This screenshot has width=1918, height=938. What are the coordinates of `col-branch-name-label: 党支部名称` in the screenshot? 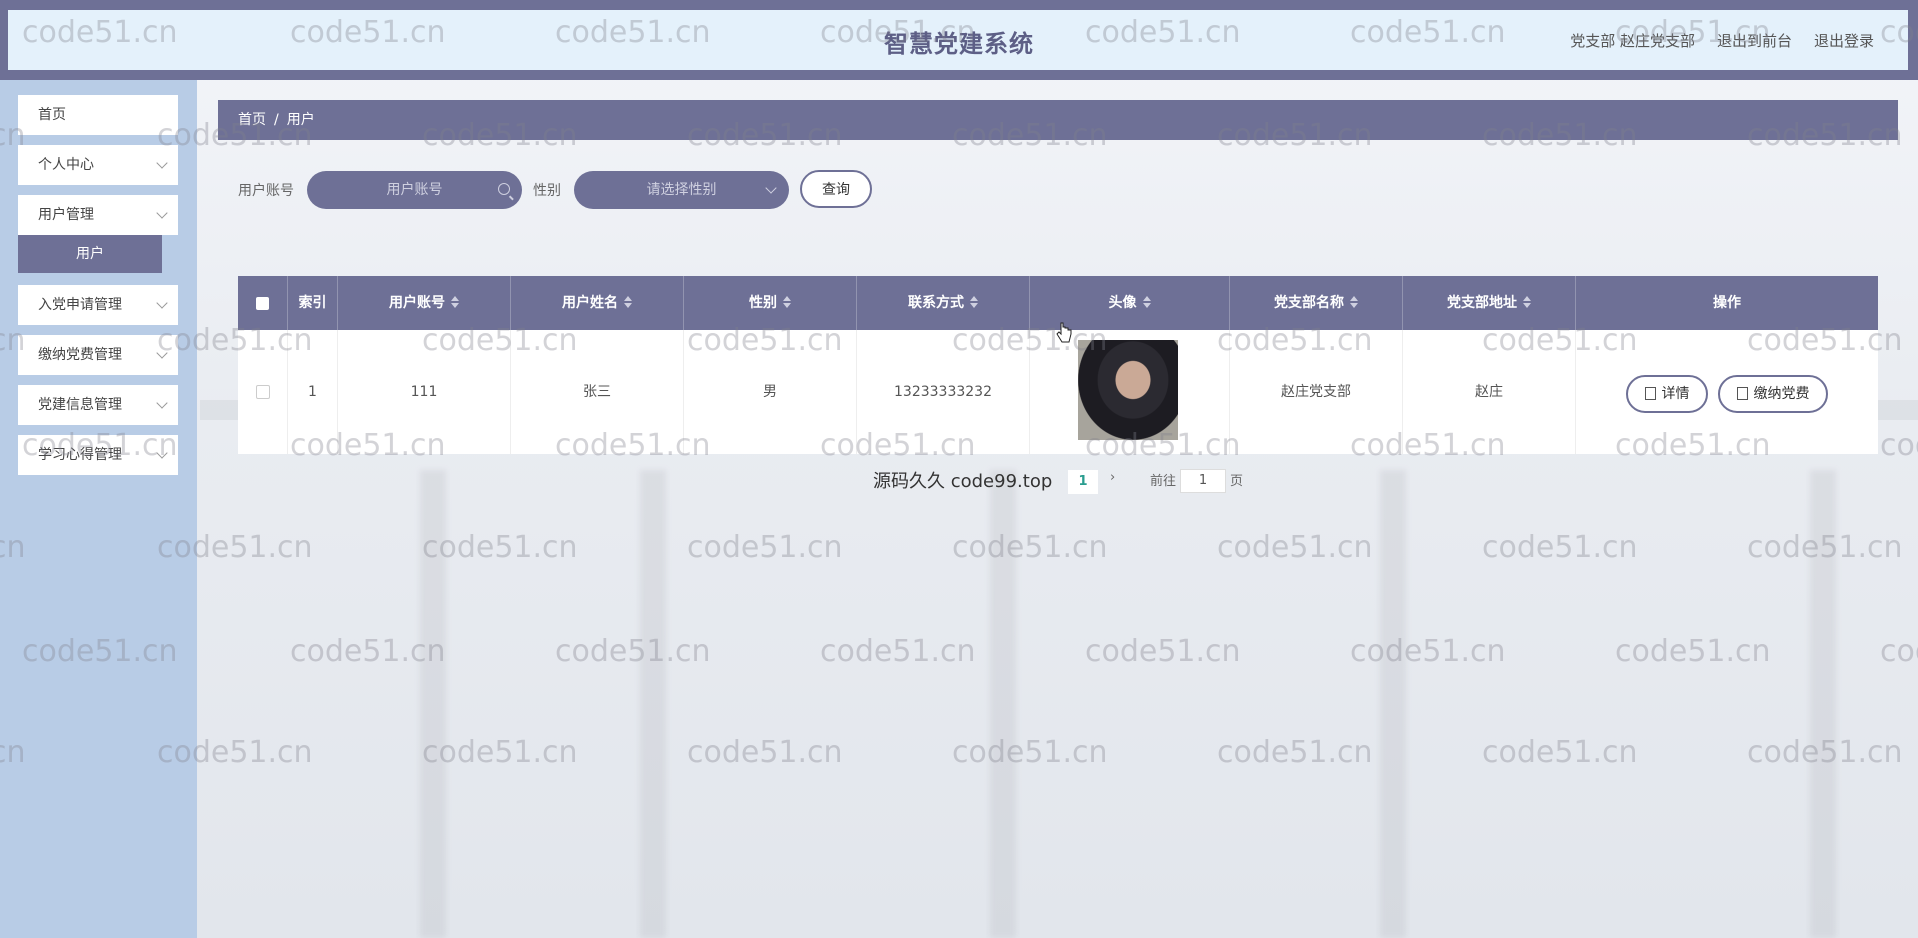 It's located at (1309, 303).